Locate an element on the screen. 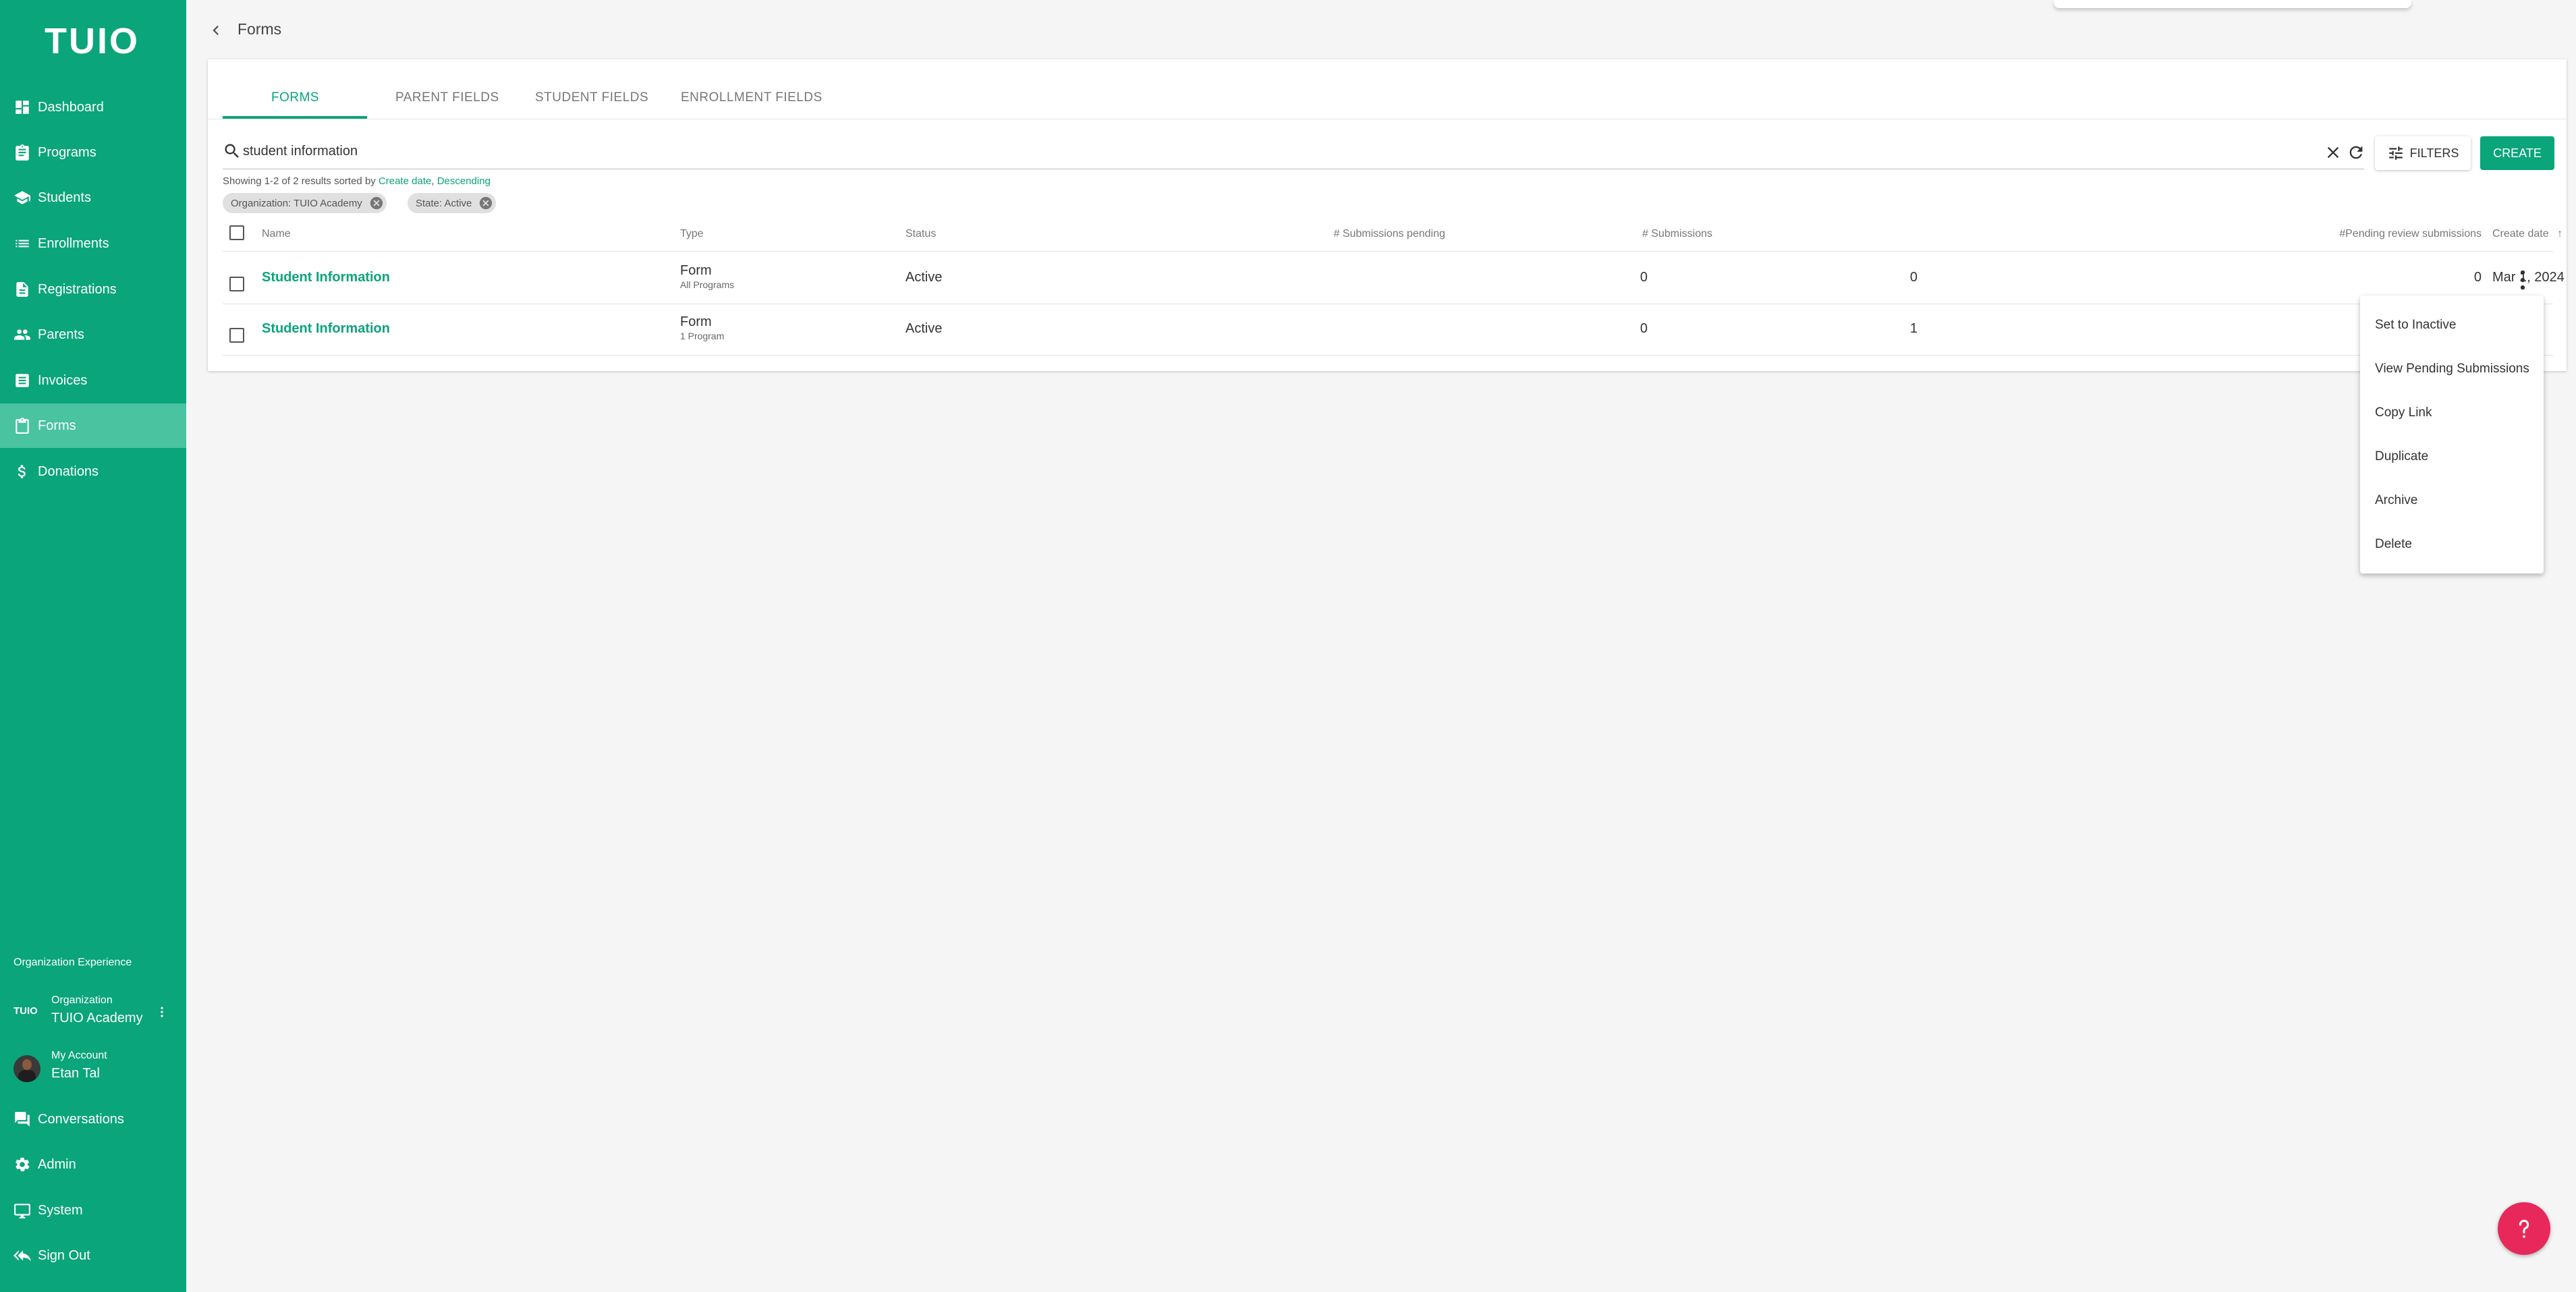 The height and width of the screenshot is (1292, 2576). organization-label: Organization is located at coordinates (82, 1000).